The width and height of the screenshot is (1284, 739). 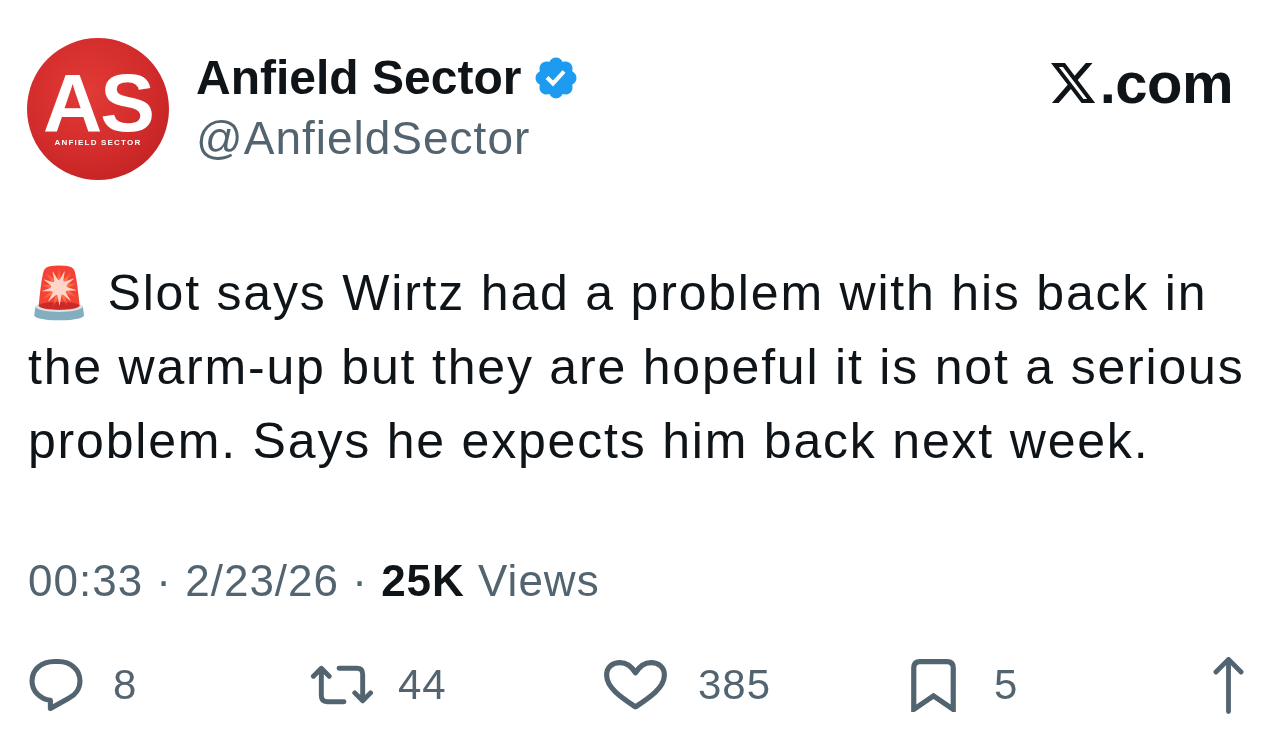 I want to click on logo-caption: ANFIELD SECTOR, so click(x=98, y=142).